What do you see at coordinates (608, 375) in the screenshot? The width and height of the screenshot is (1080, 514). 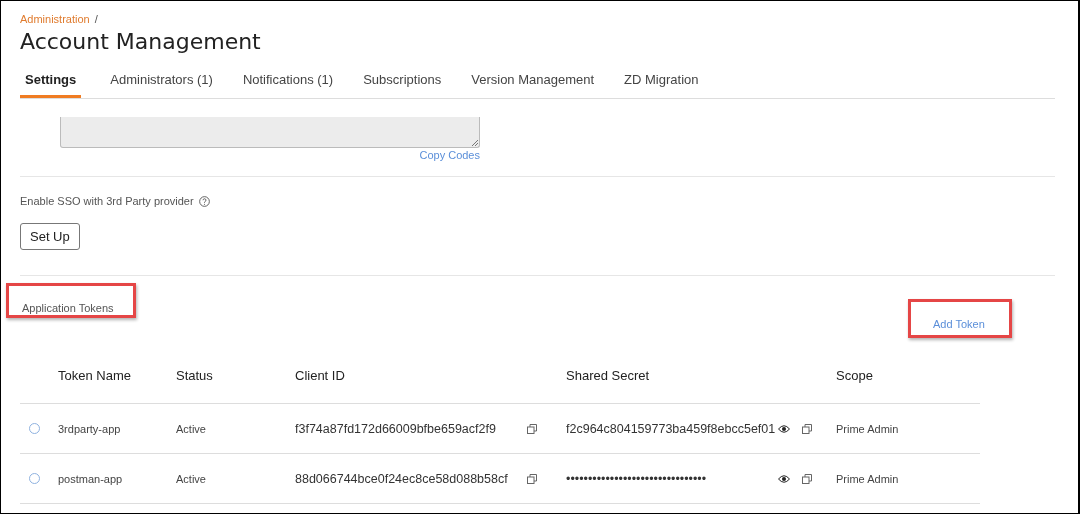 I see `column-header: Shared Secret` at bounding box center [608, 375].